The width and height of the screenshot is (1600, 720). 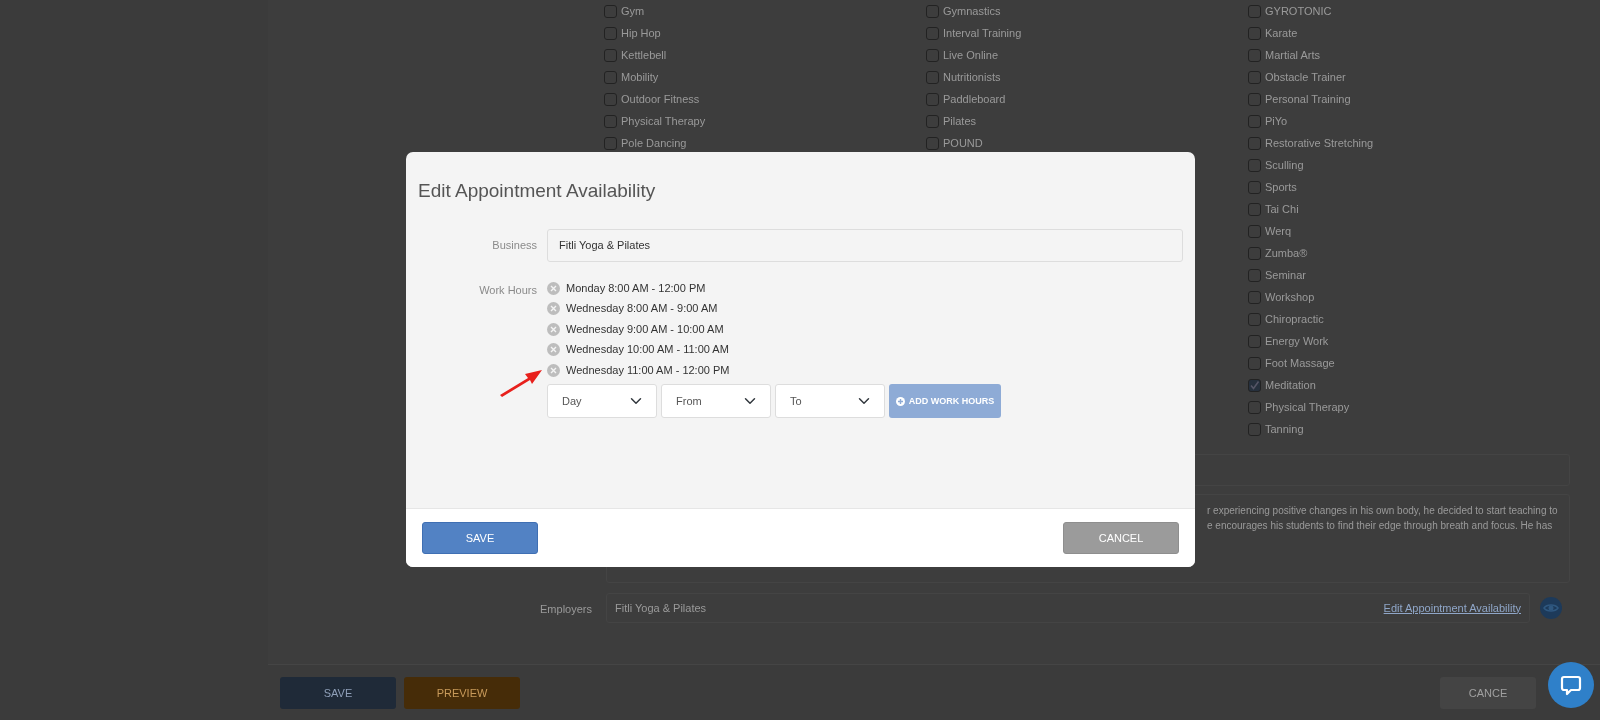 I want to click on checkbox-label: Sports, so click(x=1281, y=187).